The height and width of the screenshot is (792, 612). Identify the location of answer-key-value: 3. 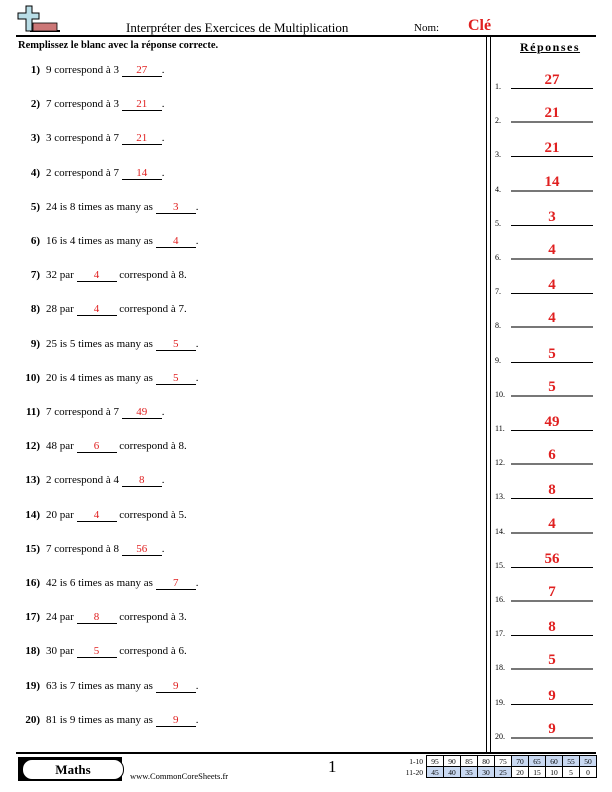
(552, 217).